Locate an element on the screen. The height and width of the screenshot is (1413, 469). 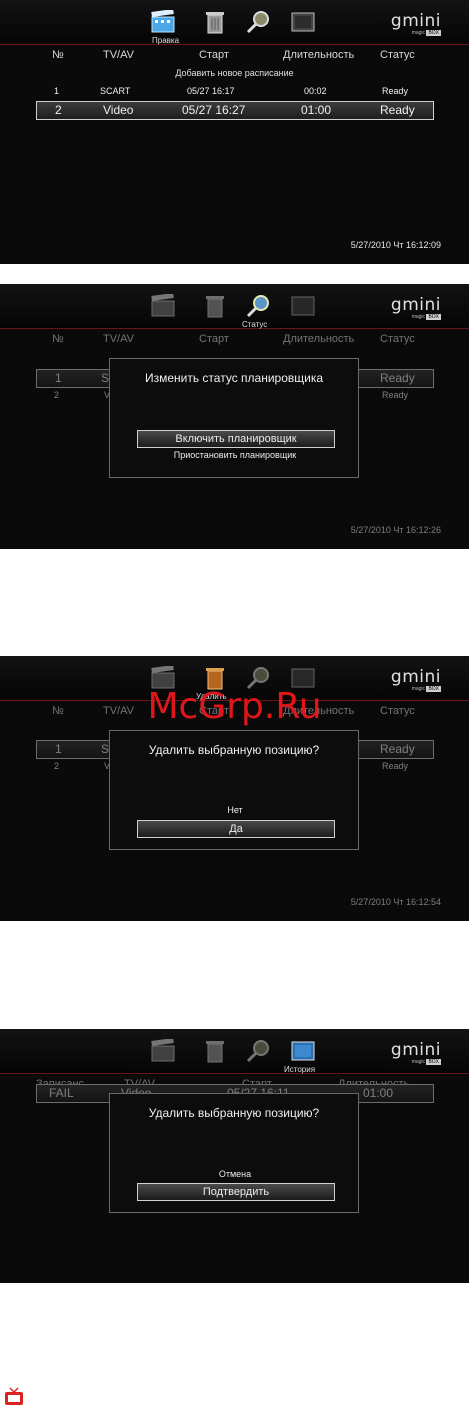
table-row-selected: 2 Video 05/27 16:27 01:00 Ready is located at coordinates (235, 110).